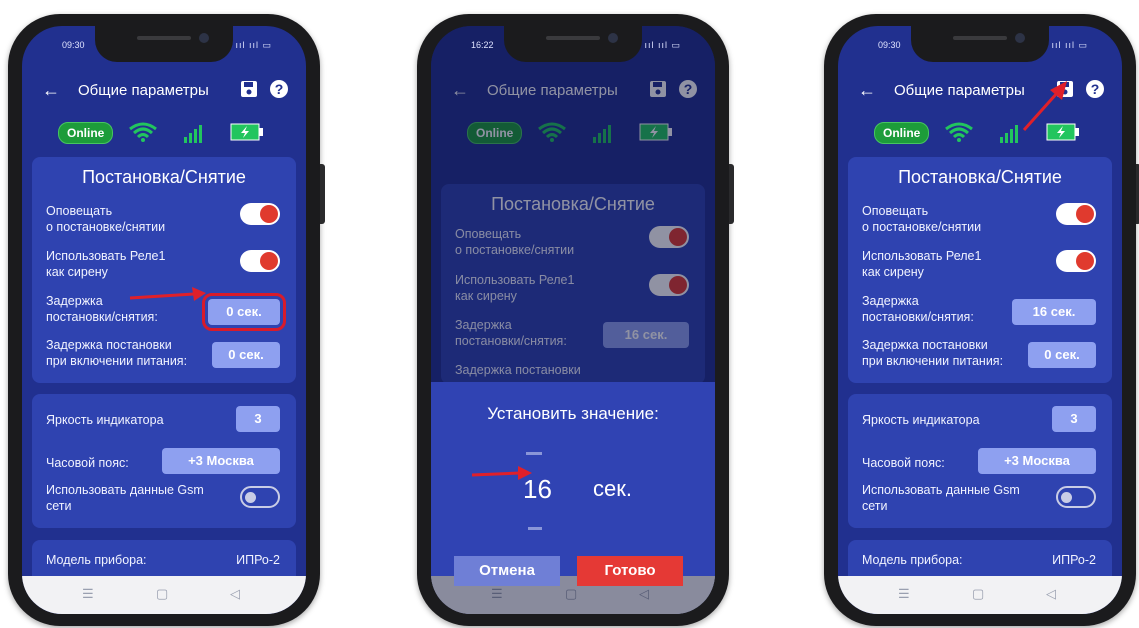 The width and height of the screenshot is (1139, 628). Describe the element at coordinates (612, 488) in the screenshot. I see `picker-unit: сек.` at that location.